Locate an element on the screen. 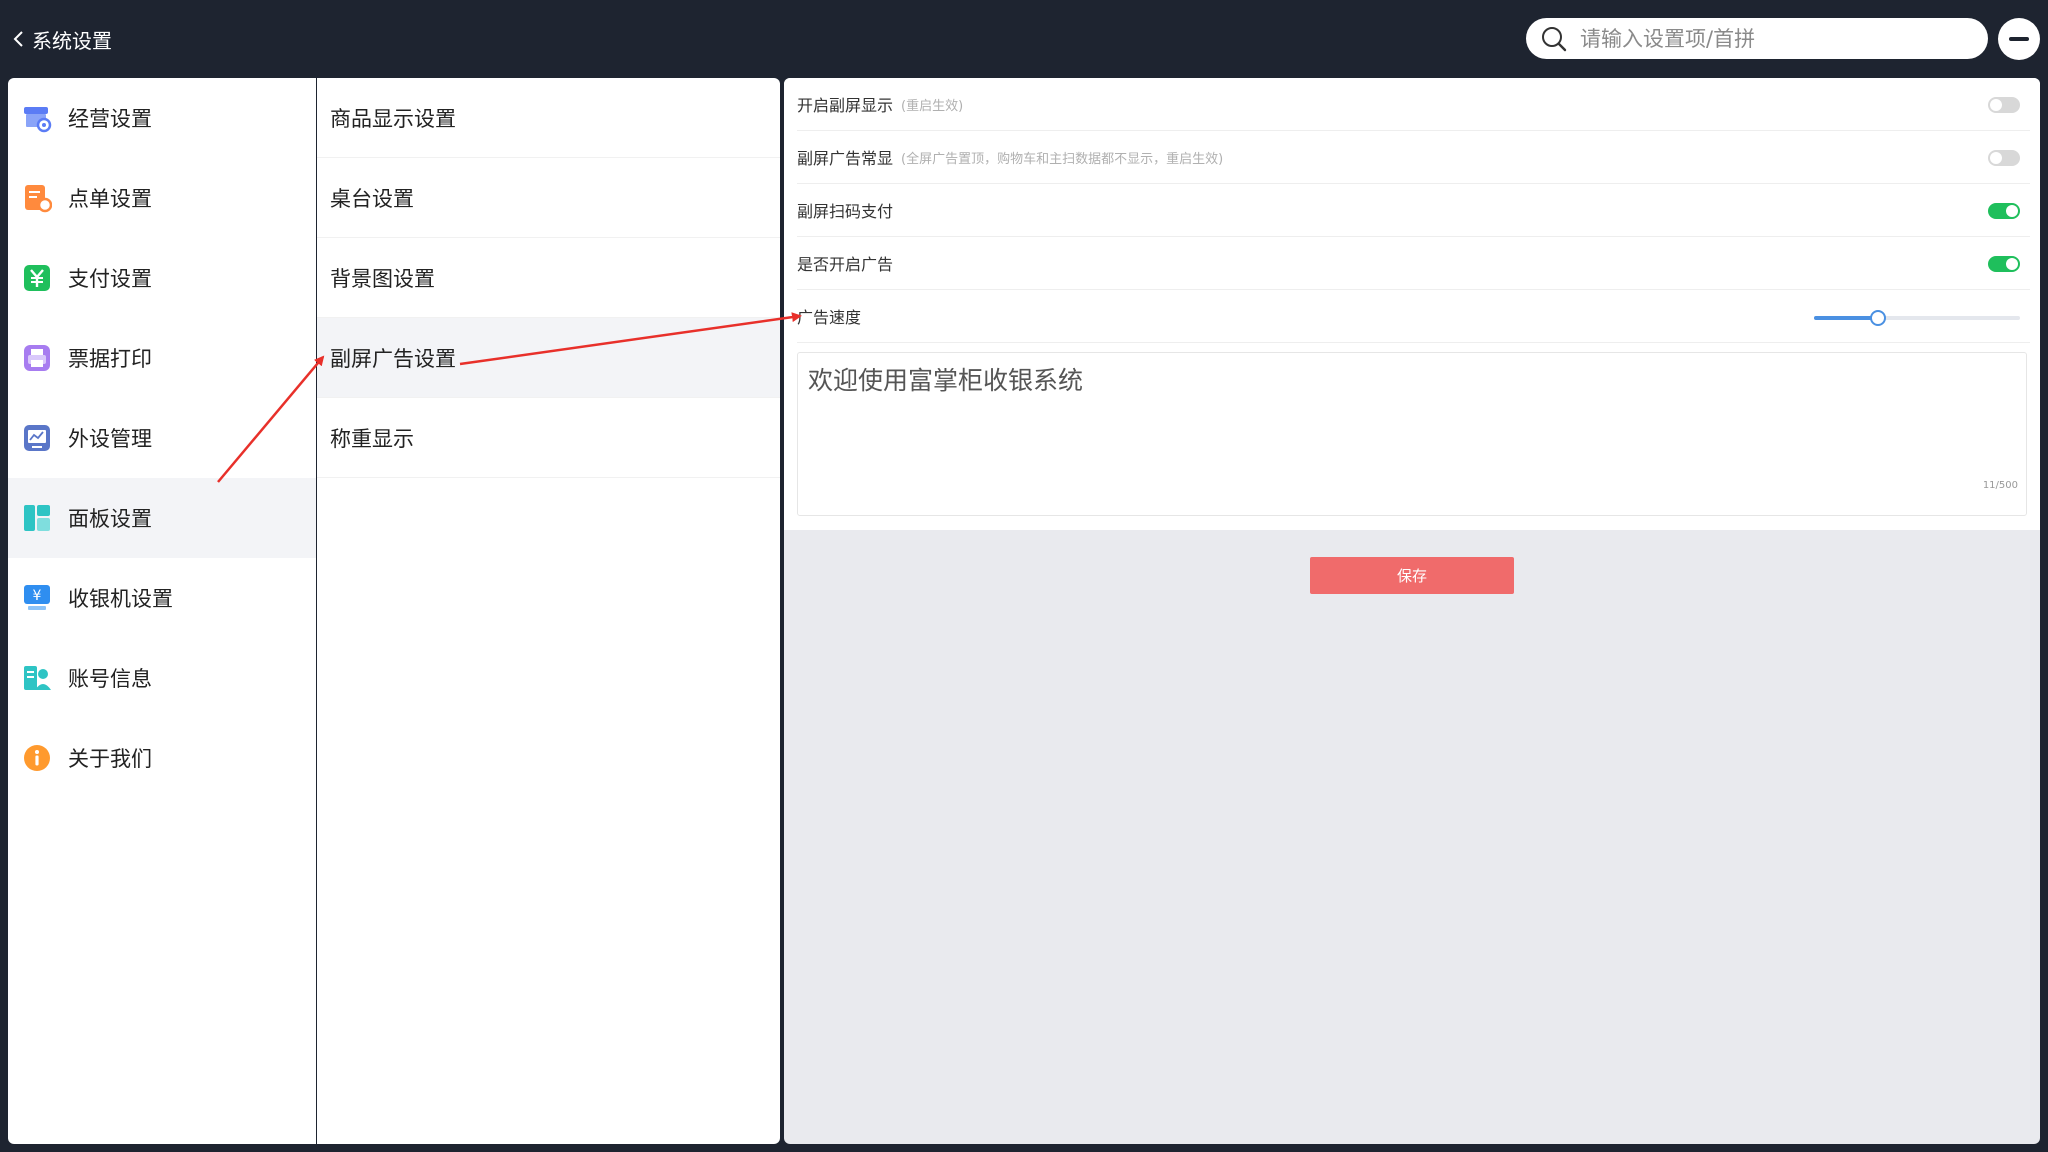 The image size is (2048, 1152). menu-item-peripherals: 外设管理 is located at coordinates (162, 438).